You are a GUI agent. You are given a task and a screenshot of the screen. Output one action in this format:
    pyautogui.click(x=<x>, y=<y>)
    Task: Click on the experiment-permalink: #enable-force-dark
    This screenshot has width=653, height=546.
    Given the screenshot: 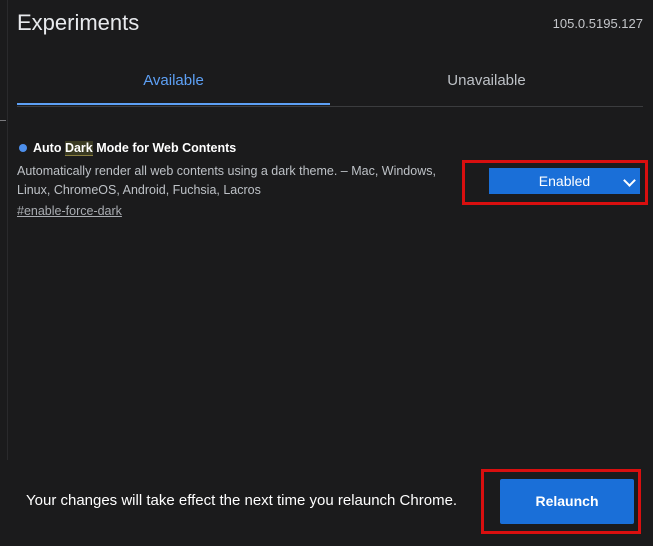 What is the action you would take?
    pyautogui.click(x=69, y=211)
    